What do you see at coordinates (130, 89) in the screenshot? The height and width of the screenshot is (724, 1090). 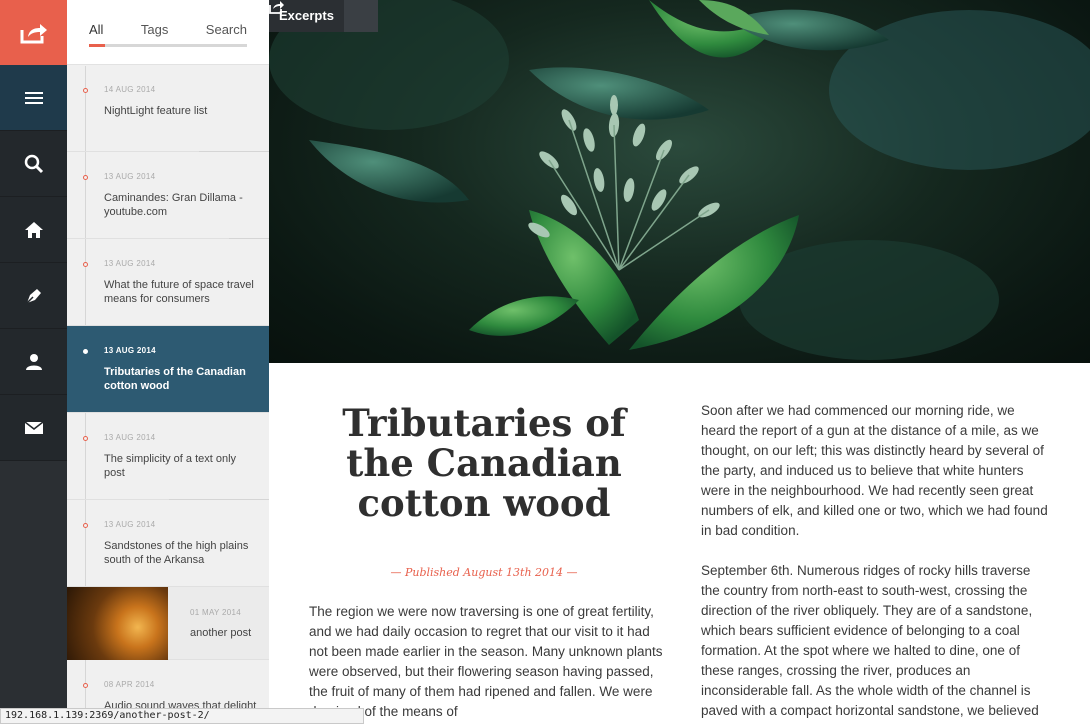 I see `post-date: 14 AUG 2014` at bounding box center [130, 89].